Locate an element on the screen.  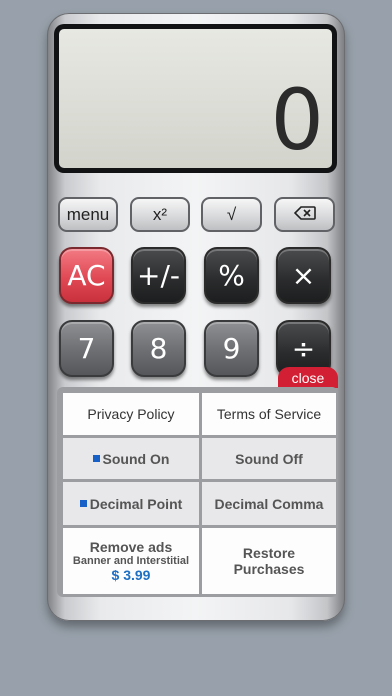
sqrt-button-label: √ is located at coordinates (231, 214).